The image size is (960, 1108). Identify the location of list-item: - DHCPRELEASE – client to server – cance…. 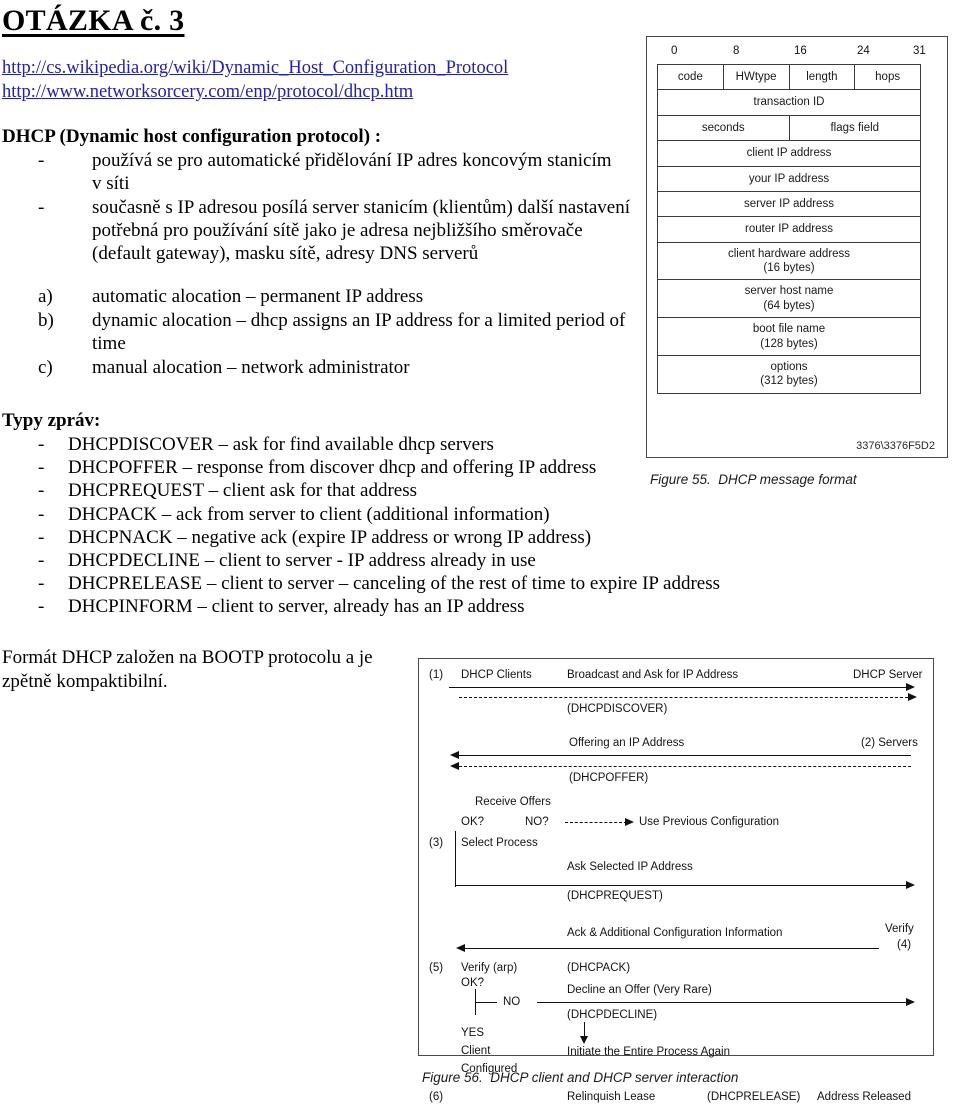
(385, 583).